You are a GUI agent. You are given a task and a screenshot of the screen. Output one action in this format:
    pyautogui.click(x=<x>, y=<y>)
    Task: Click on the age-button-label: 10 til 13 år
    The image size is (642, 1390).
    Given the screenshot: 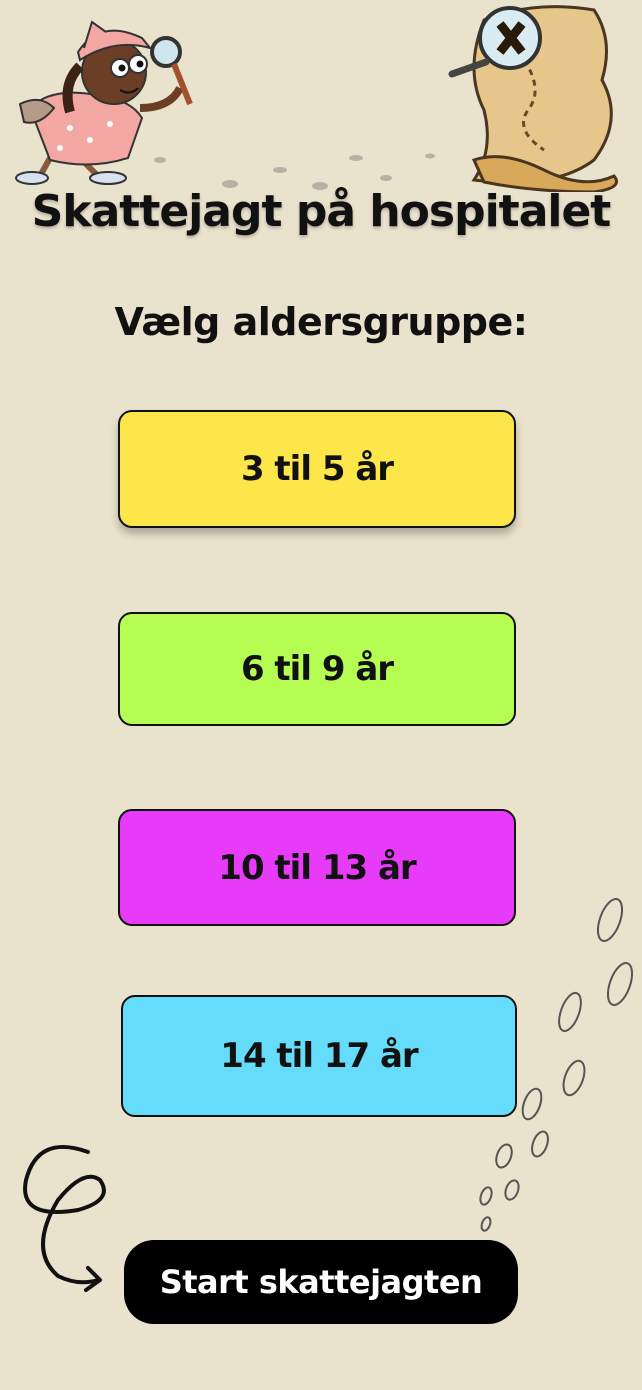 What is the action you would take?
    pyautogui.click(x=317, y=867)
    